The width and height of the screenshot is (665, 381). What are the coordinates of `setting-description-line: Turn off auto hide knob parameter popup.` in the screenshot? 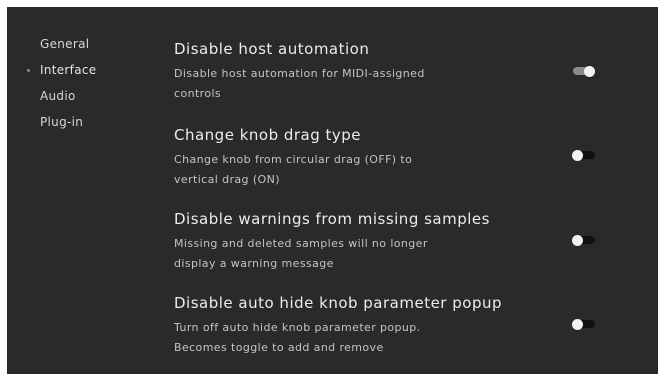 It's located at (297, 327).